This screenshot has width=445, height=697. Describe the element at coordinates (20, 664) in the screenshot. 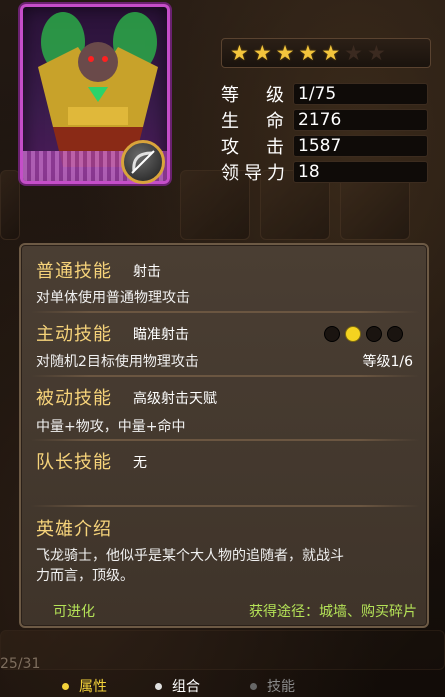

I see `page-counter: 25/31` at that location.